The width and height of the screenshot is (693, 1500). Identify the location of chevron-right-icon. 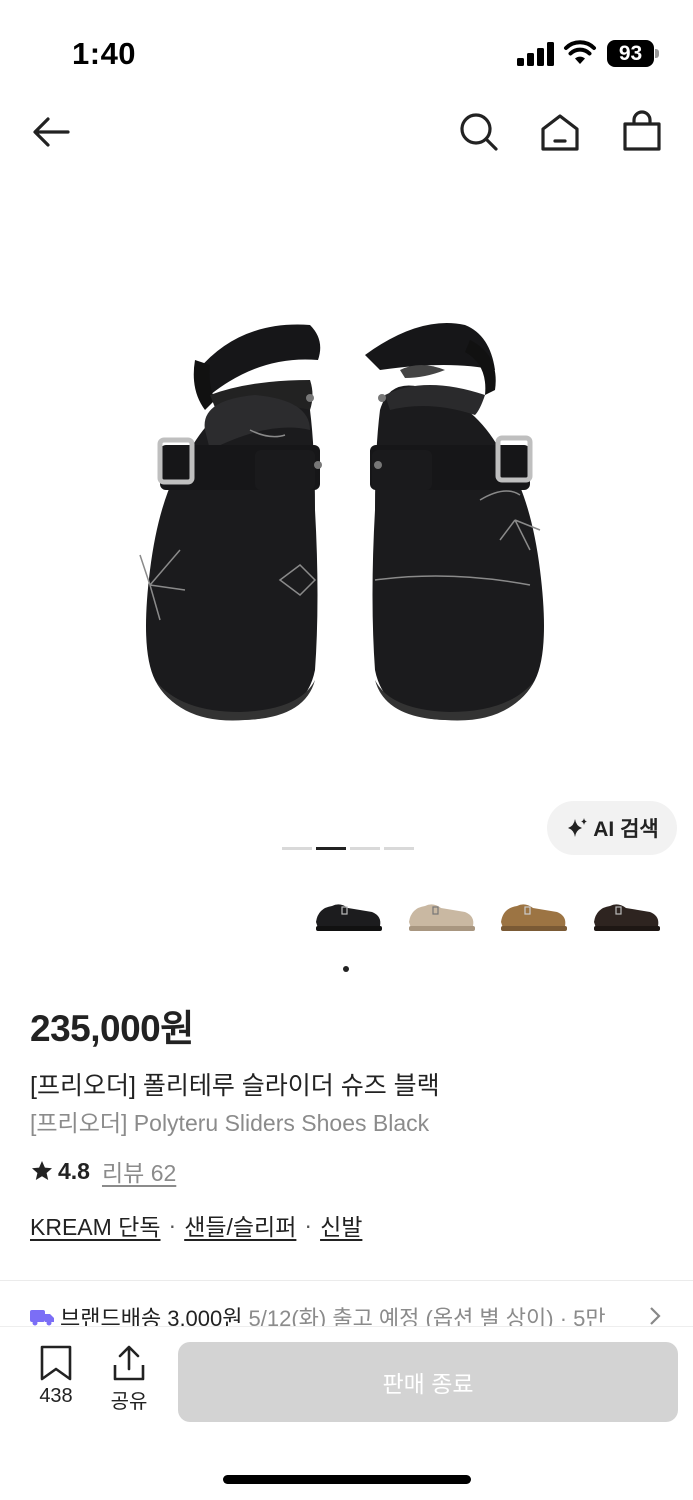
(655, 1316).